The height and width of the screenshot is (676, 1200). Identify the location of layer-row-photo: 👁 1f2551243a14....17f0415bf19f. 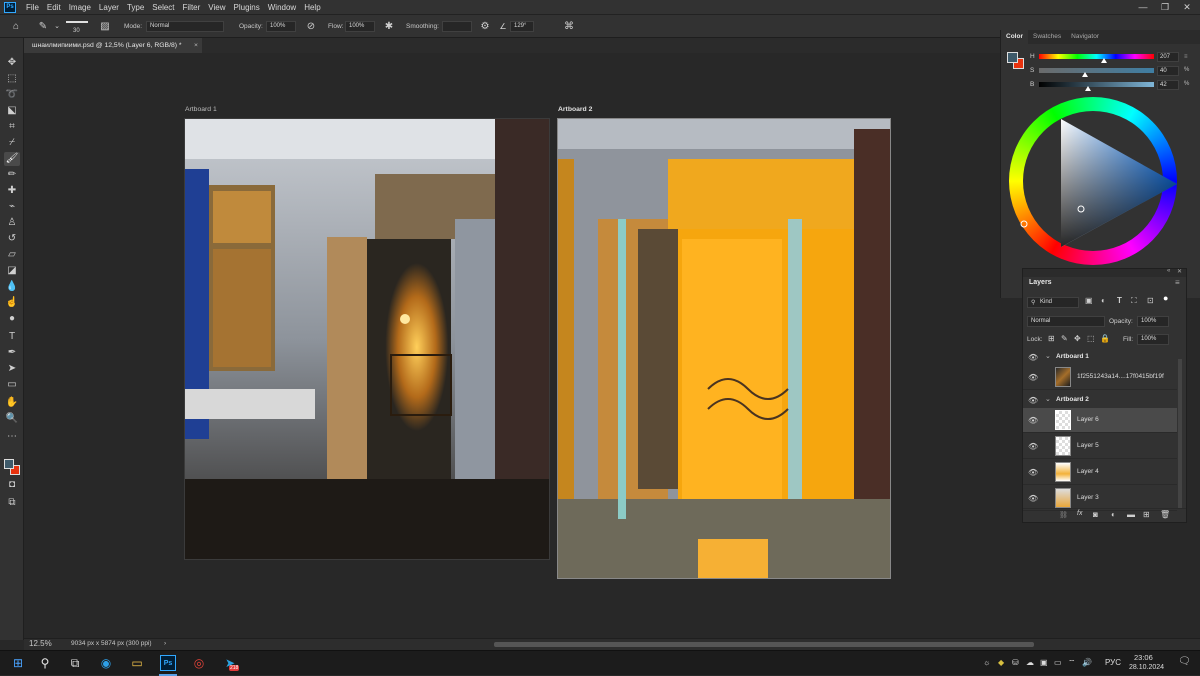
(1100, 377).